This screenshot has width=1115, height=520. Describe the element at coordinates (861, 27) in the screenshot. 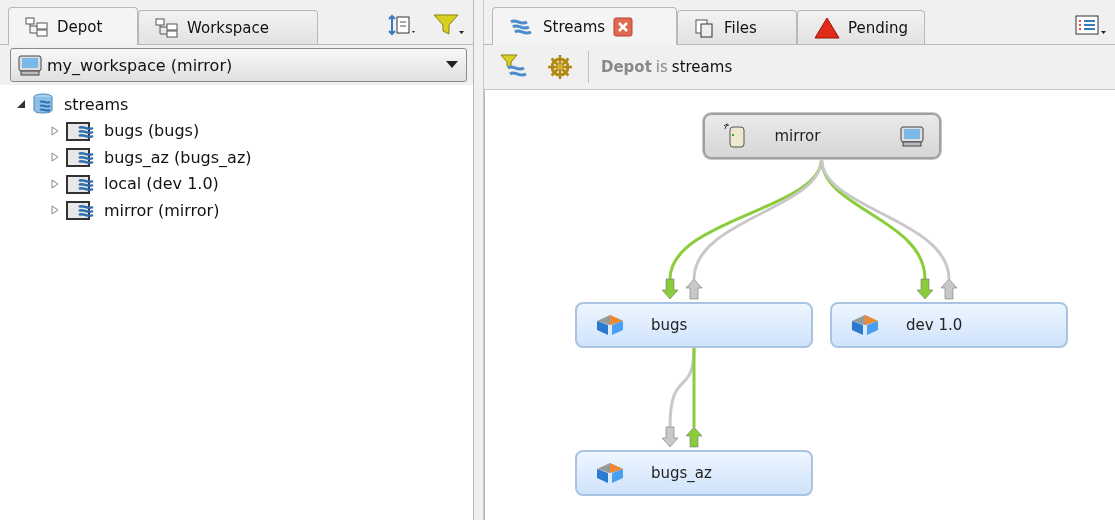

I see `tab: Pending` at that location.